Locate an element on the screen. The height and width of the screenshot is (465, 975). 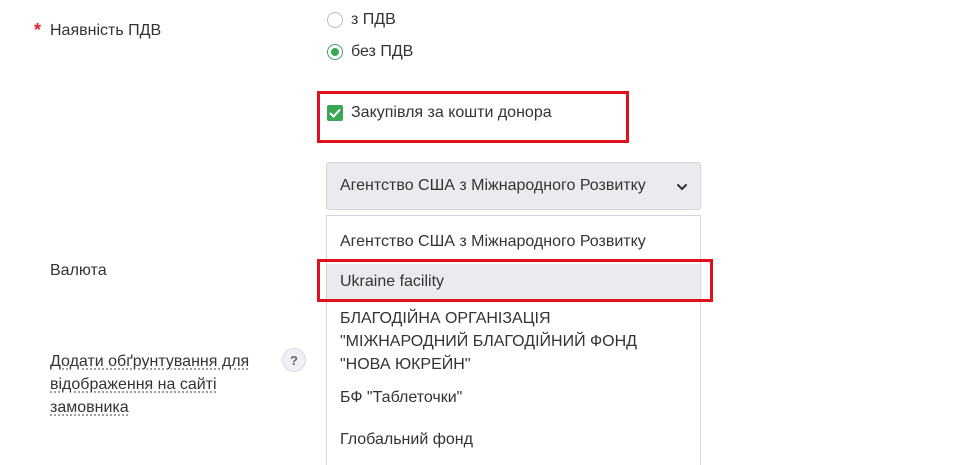
dropdown-option-label-line: "НОВА ЮКРЕЙН" is located at coordinates (405, 364).